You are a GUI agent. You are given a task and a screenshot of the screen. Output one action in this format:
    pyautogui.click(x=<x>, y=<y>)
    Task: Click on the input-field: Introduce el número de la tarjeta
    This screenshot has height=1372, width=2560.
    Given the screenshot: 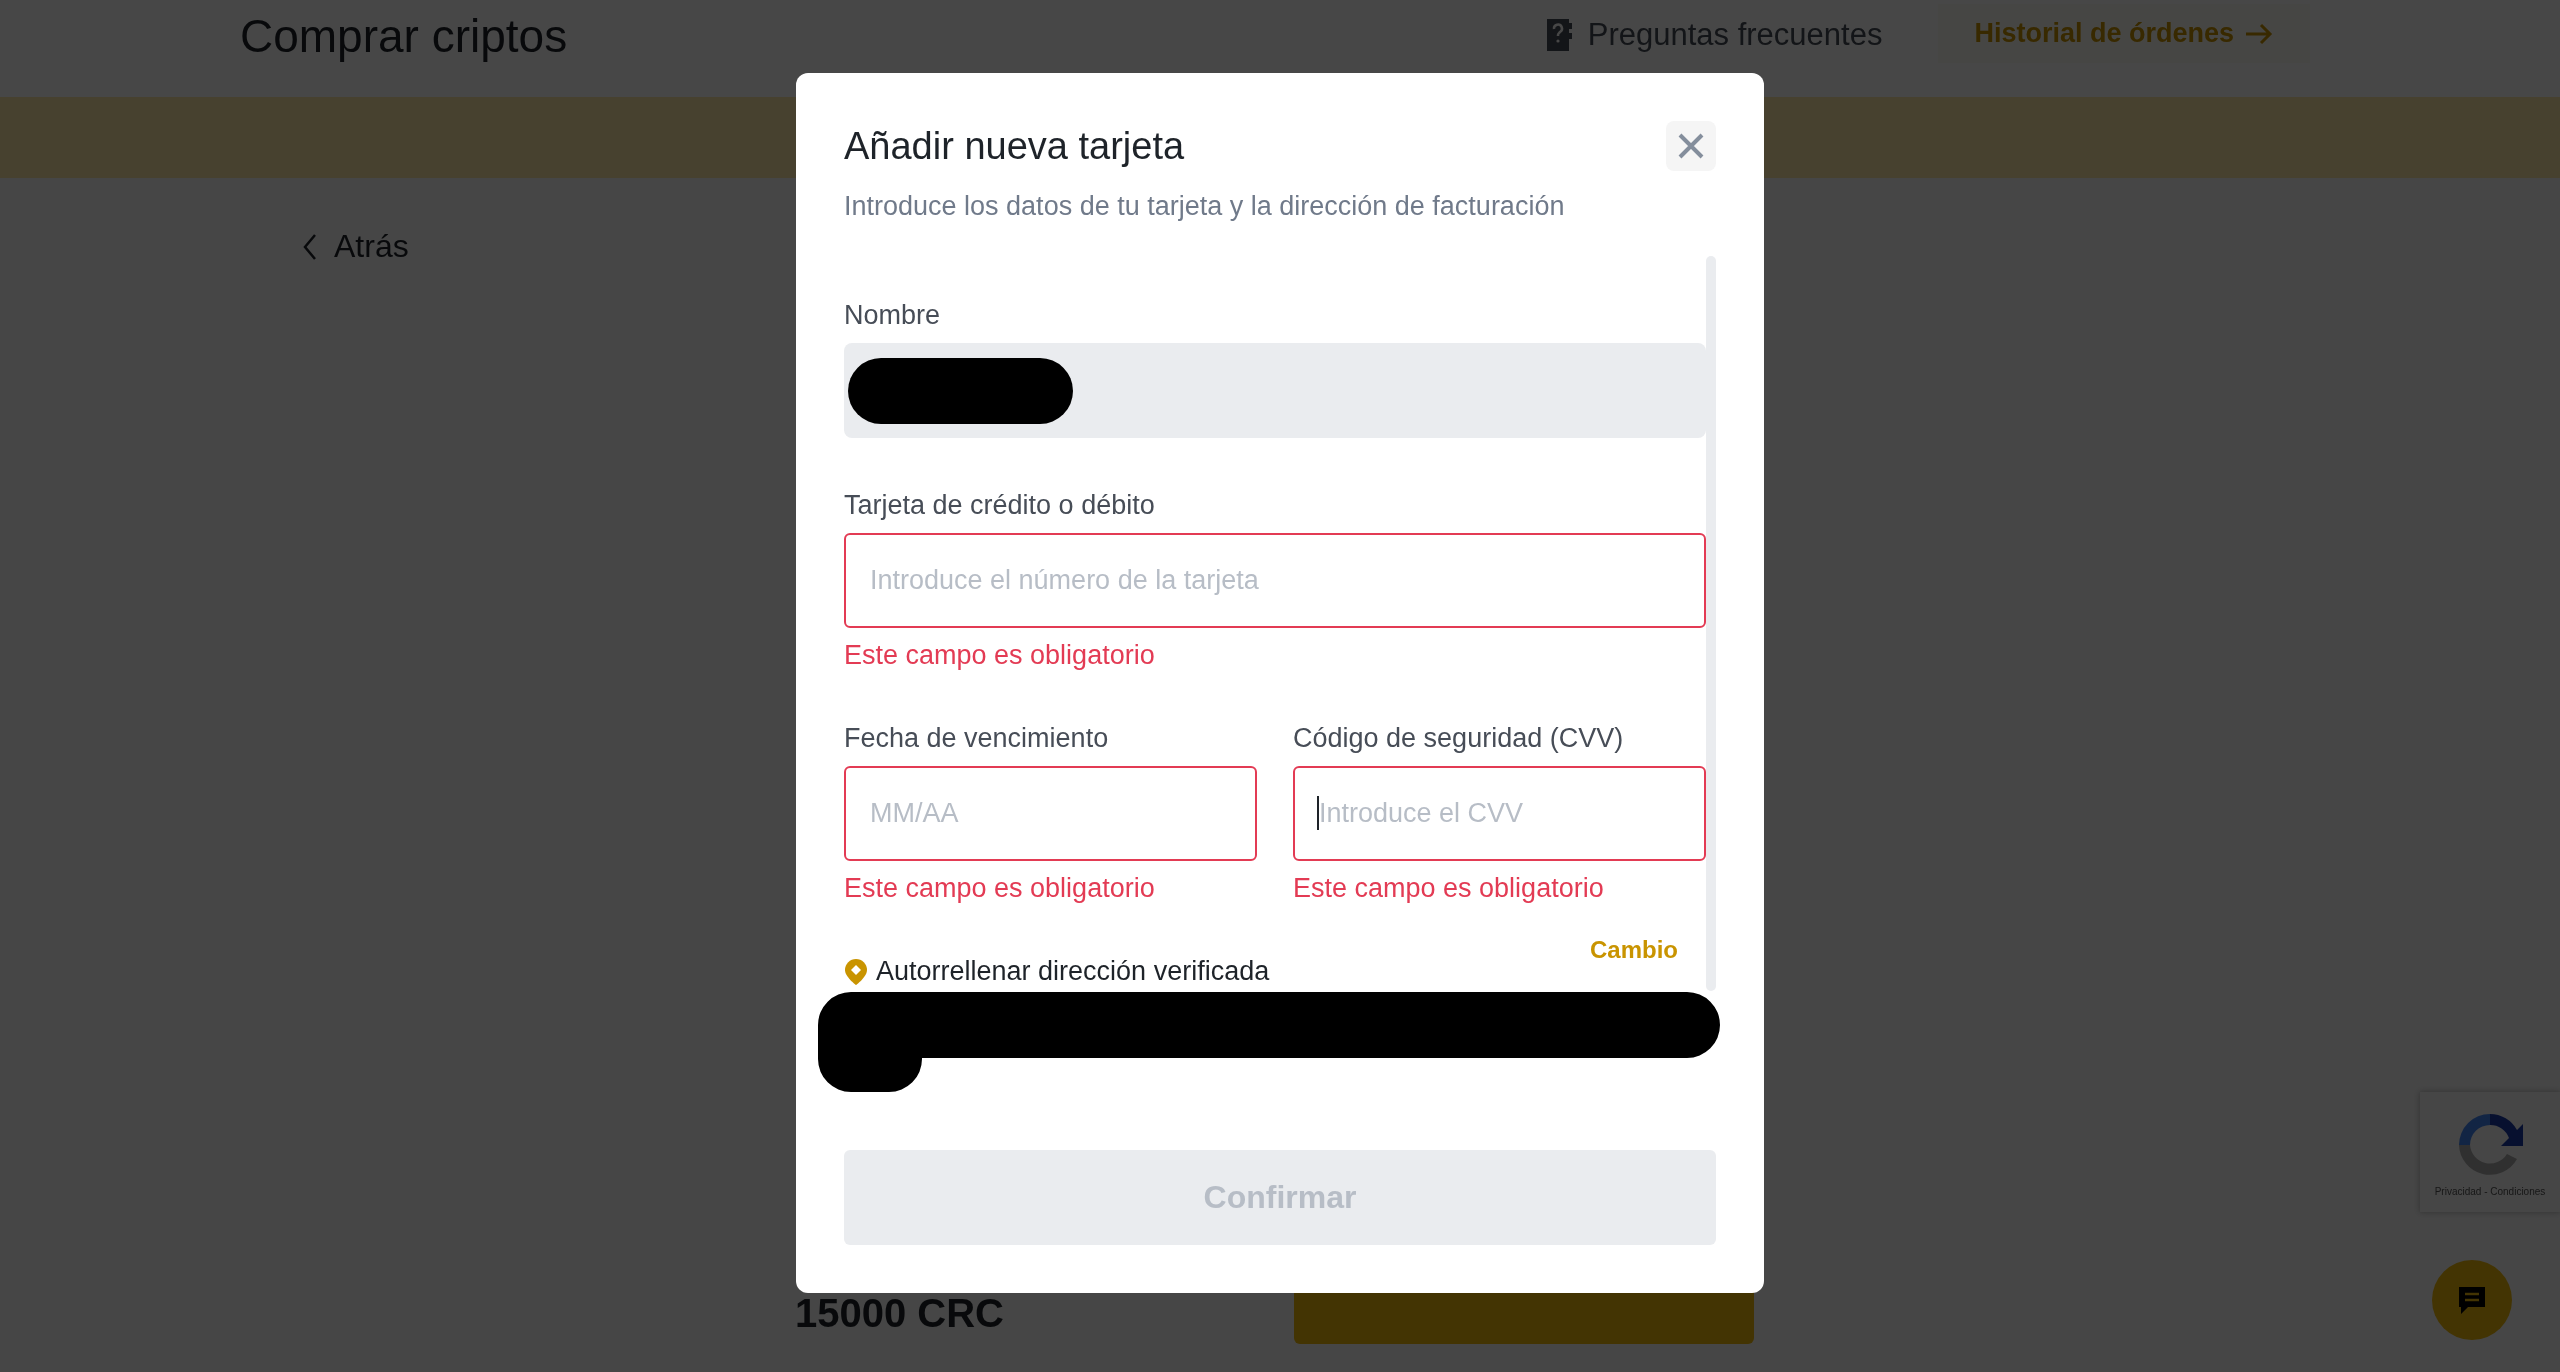 What is the action you would take?
    pyautogui.click(x=1275, y=580)
    